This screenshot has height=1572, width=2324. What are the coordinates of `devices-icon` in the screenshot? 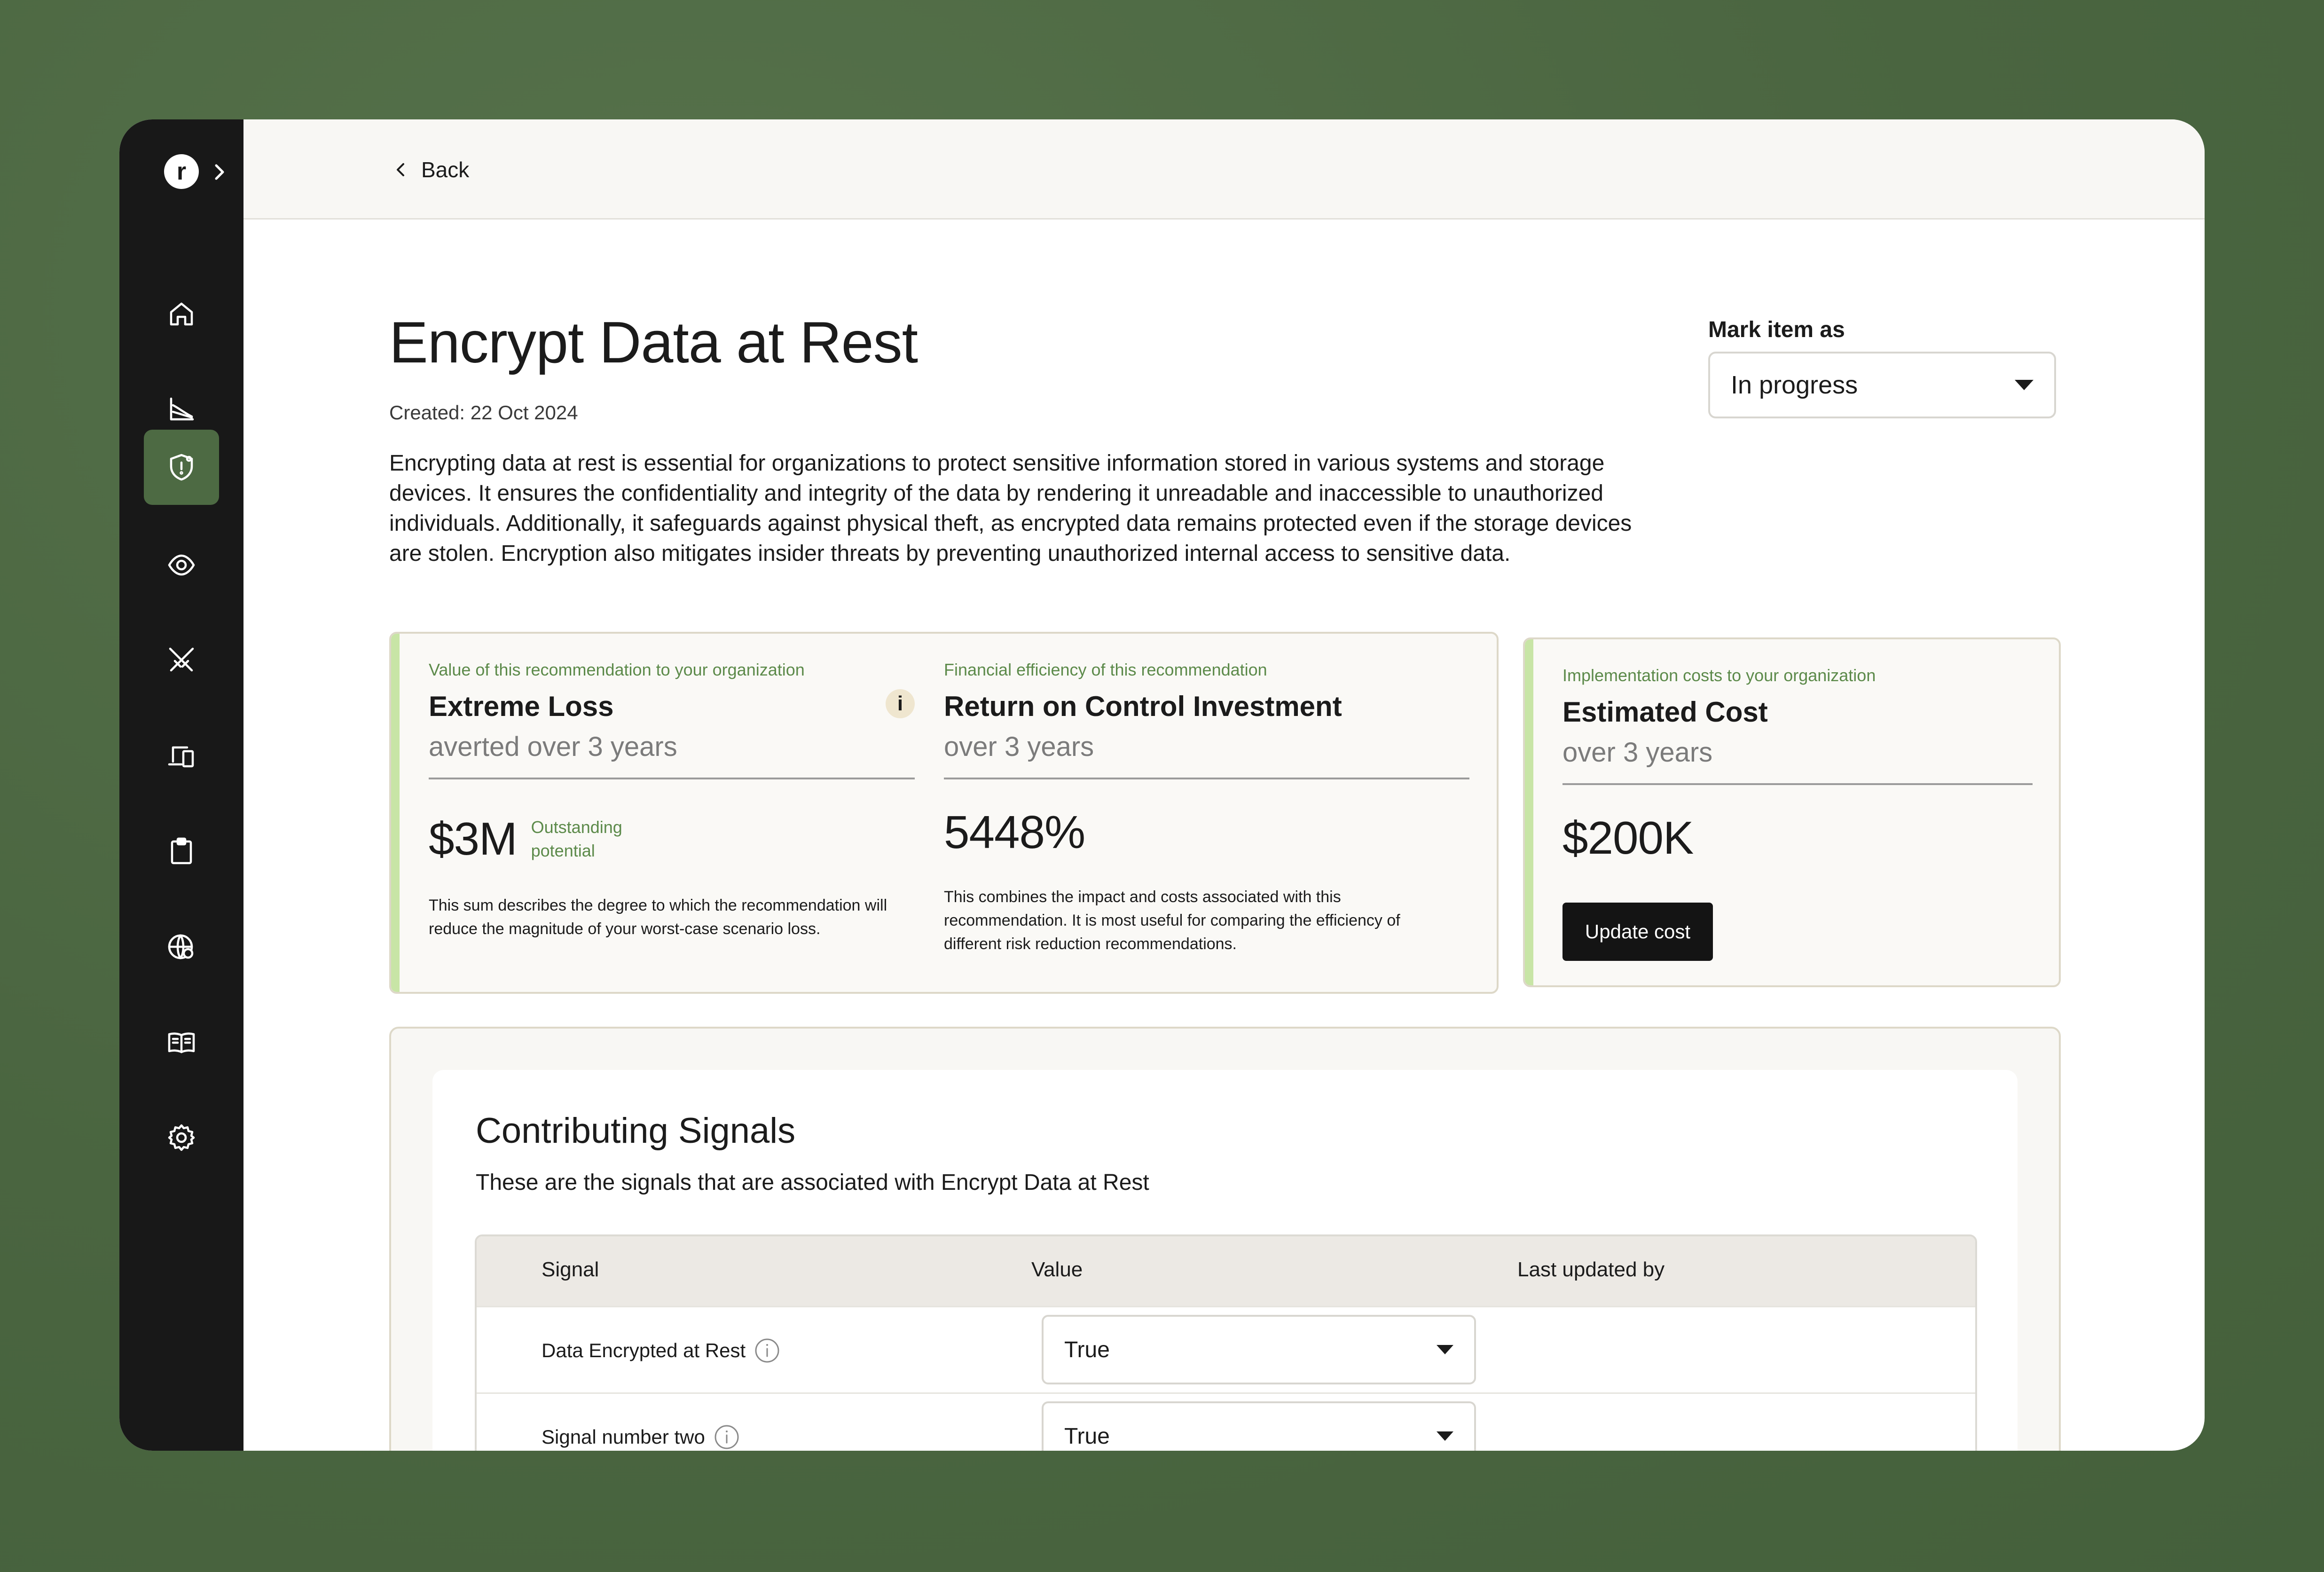 It's located at (181, 757).